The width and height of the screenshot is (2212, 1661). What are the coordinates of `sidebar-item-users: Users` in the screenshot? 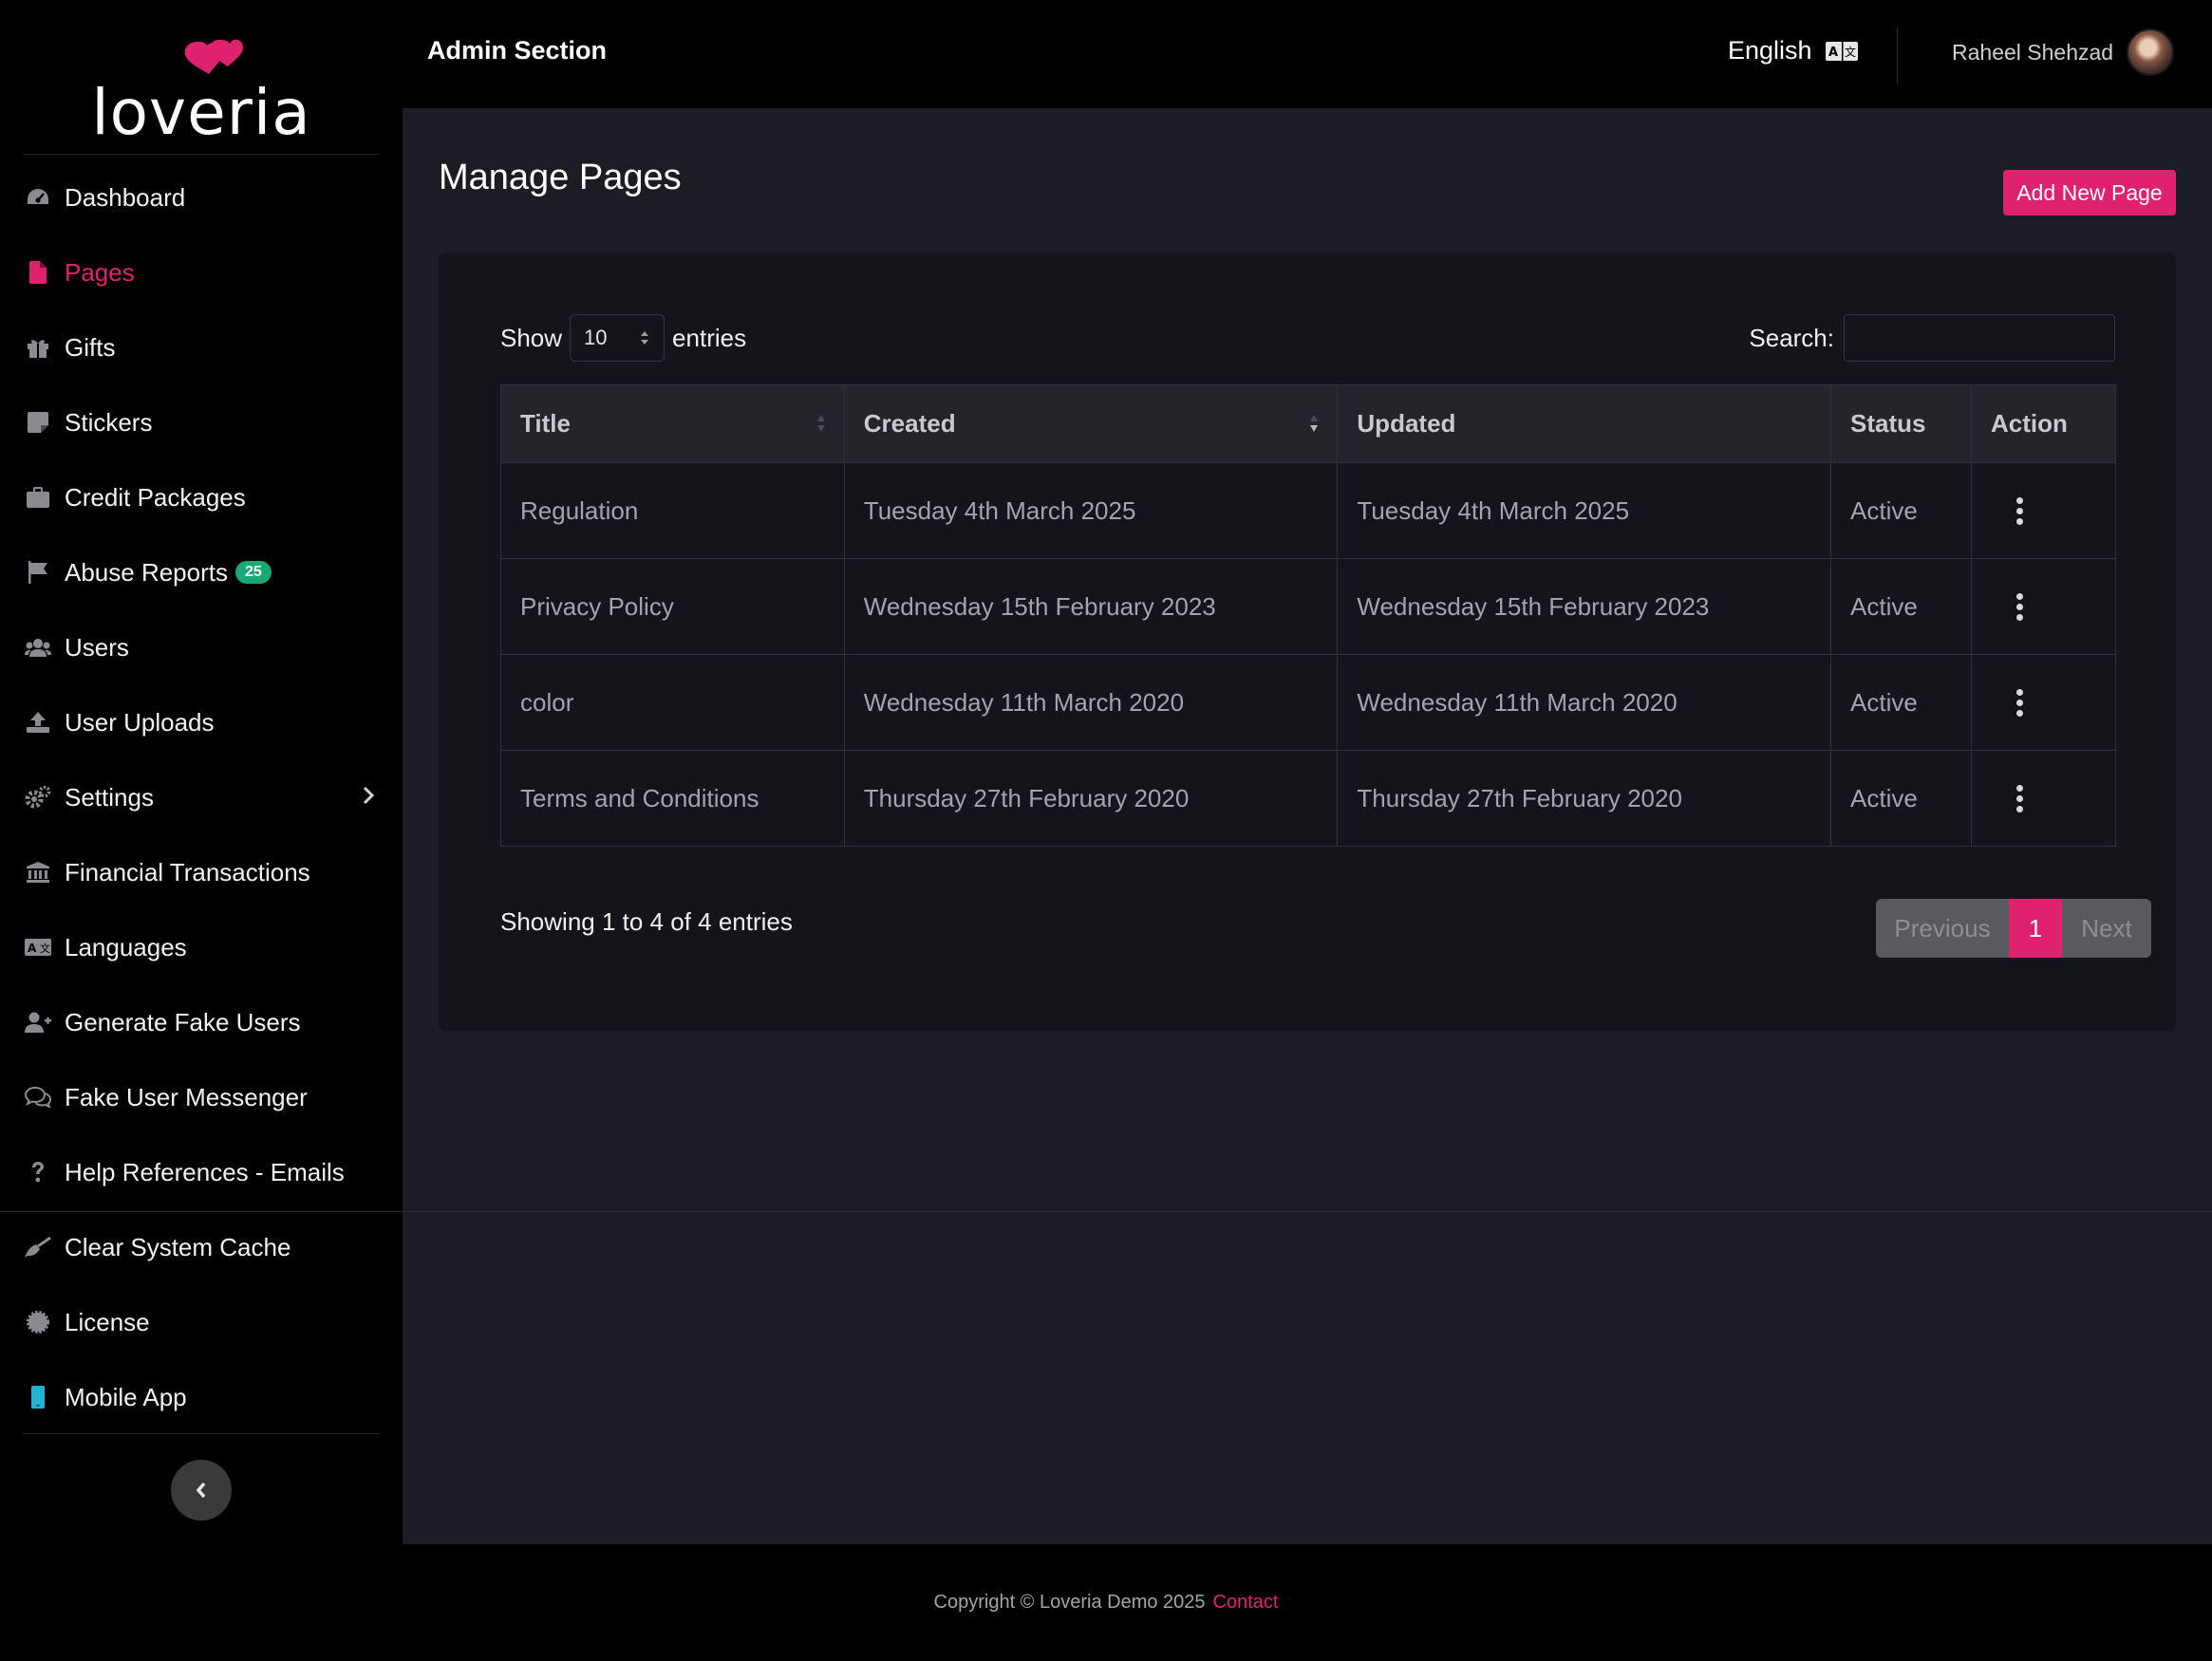 It's located at (201, 647).